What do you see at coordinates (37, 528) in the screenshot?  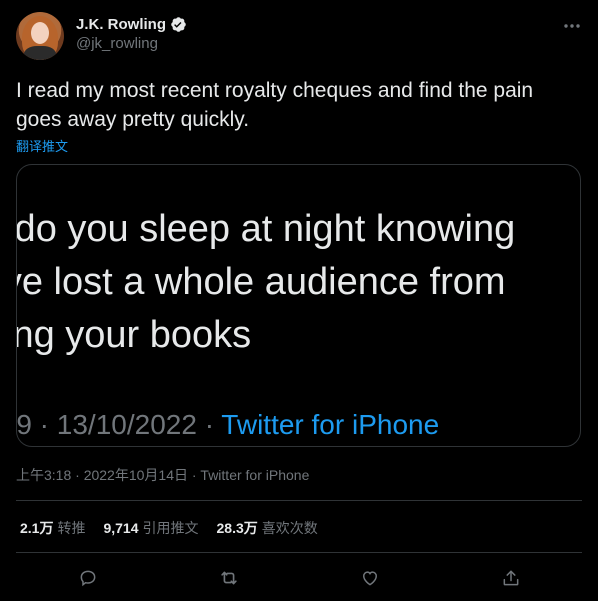 I see `retweets-count: 2.1万` at bounding box center [37, 528].